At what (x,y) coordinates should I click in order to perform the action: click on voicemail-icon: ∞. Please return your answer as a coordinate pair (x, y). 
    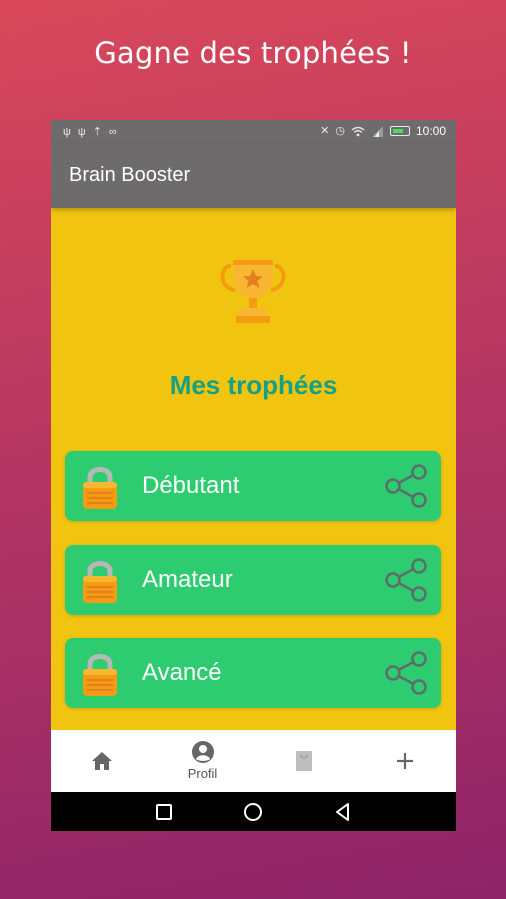
    Looking at the image, I should click on (112, 132).